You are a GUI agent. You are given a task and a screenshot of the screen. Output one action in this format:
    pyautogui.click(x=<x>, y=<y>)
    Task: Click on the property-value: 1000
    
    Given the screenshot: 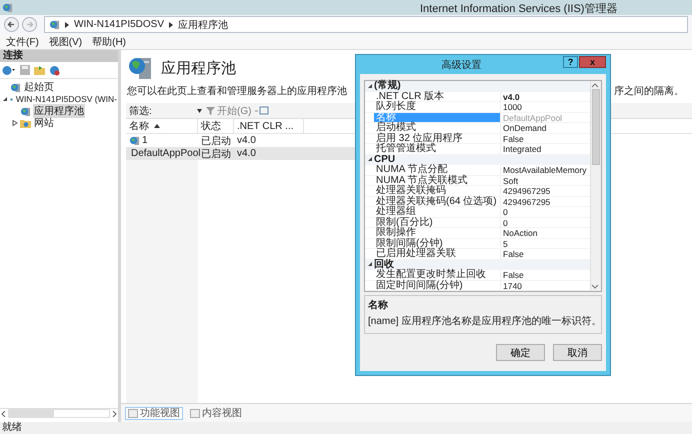 What is the action you would take?
    pyautogui.click(x=545, y=107)
    